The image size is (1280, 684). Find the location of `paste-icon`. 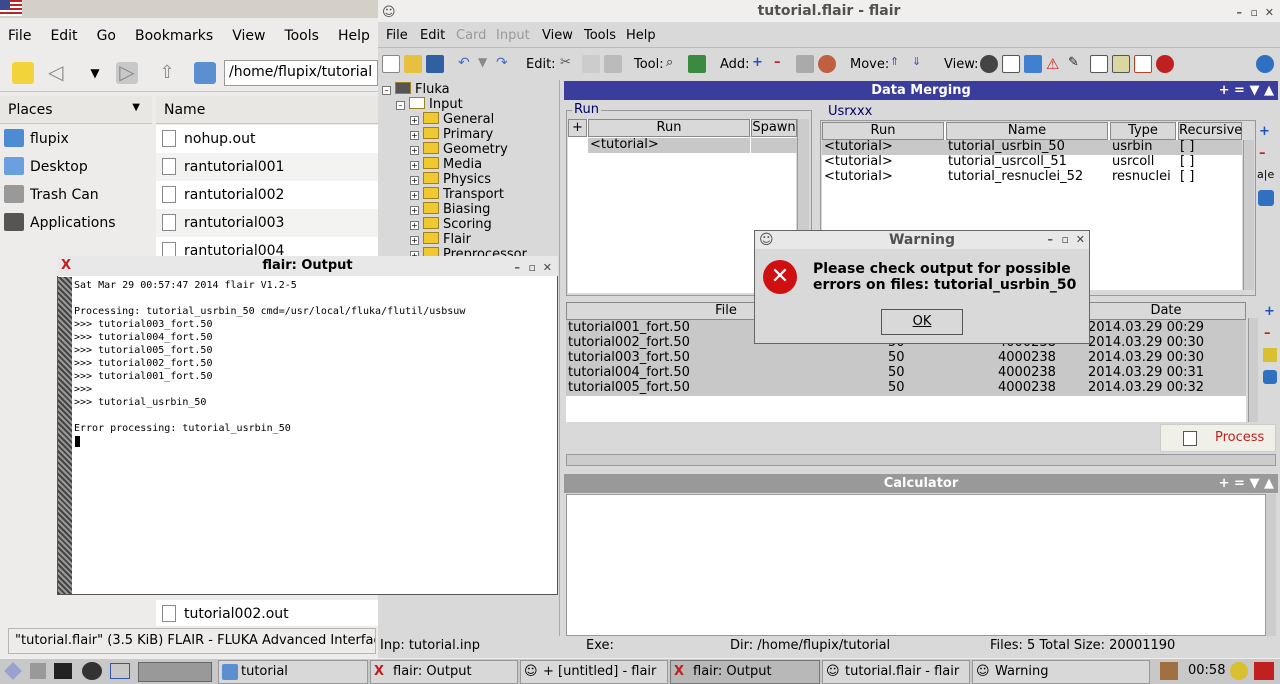

paste-icon is located at coordinates (613, 64).